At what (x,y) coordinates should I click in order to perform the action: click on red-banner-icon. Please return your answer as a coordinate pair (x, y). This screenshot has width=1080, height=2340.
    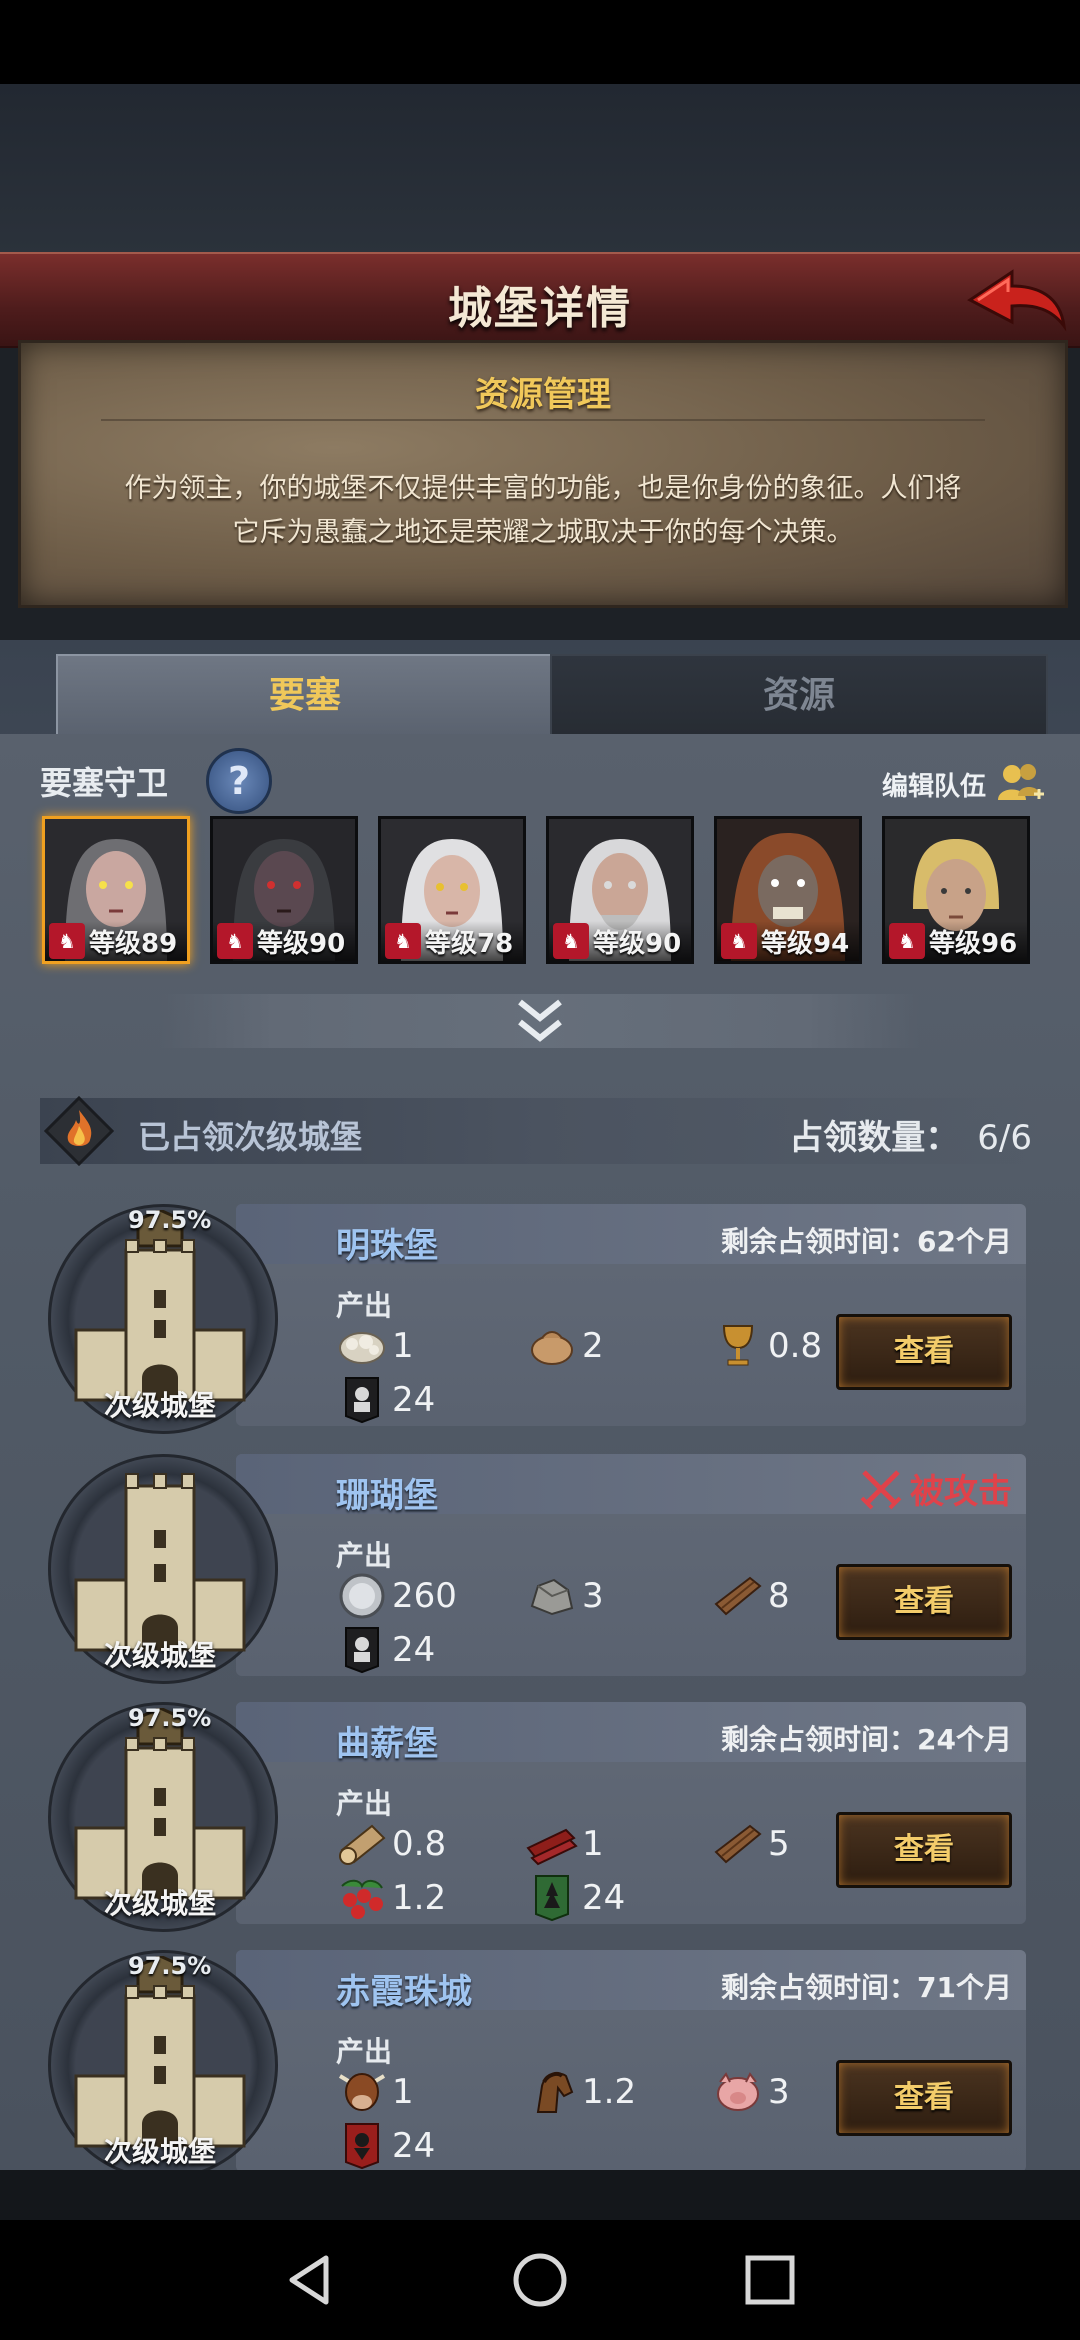
    Looking at the image, I should click on (362, 2146).